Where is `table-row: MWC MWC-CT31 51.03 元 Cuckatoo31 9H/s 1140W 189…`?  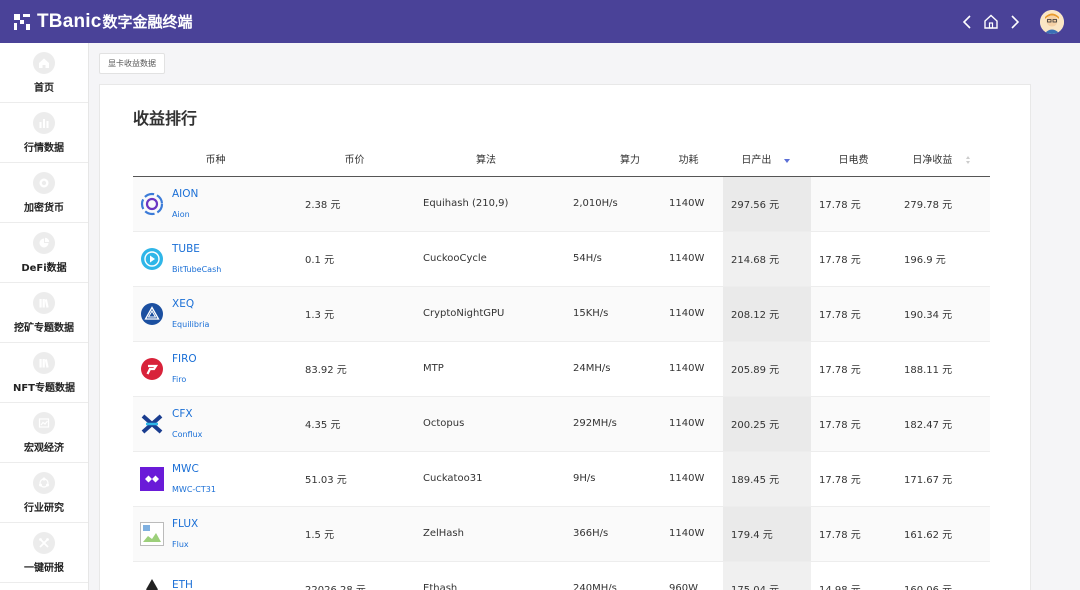
table-row: MWC MWC-CT31 51.03 元 Cuckatoo31 9H/s 1140W 189… is located at coordinates (561, 479).